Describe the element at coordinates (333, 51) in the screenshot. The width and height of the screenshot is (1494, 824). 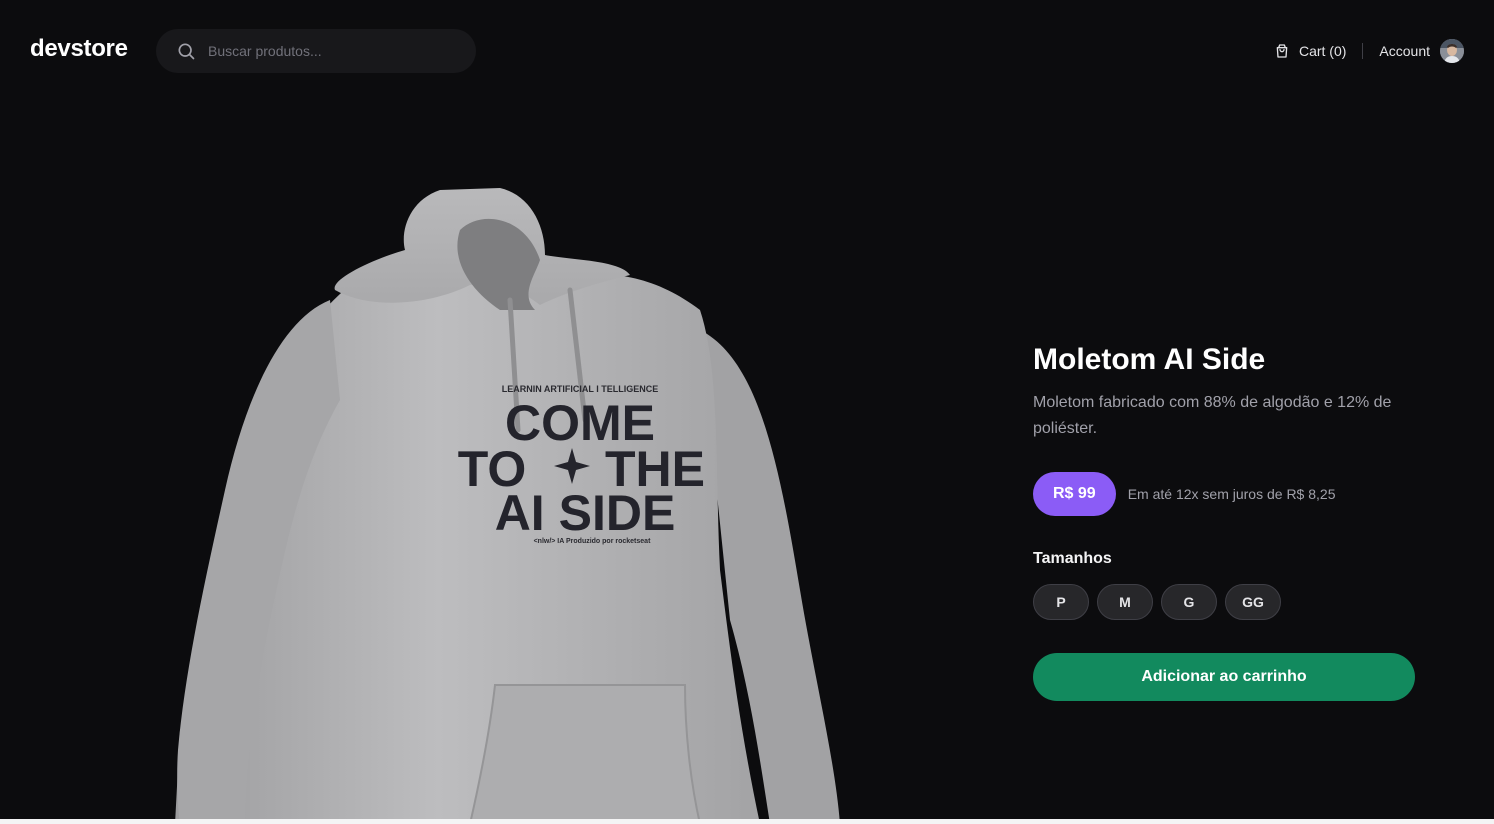
I see `search-input` at that location.